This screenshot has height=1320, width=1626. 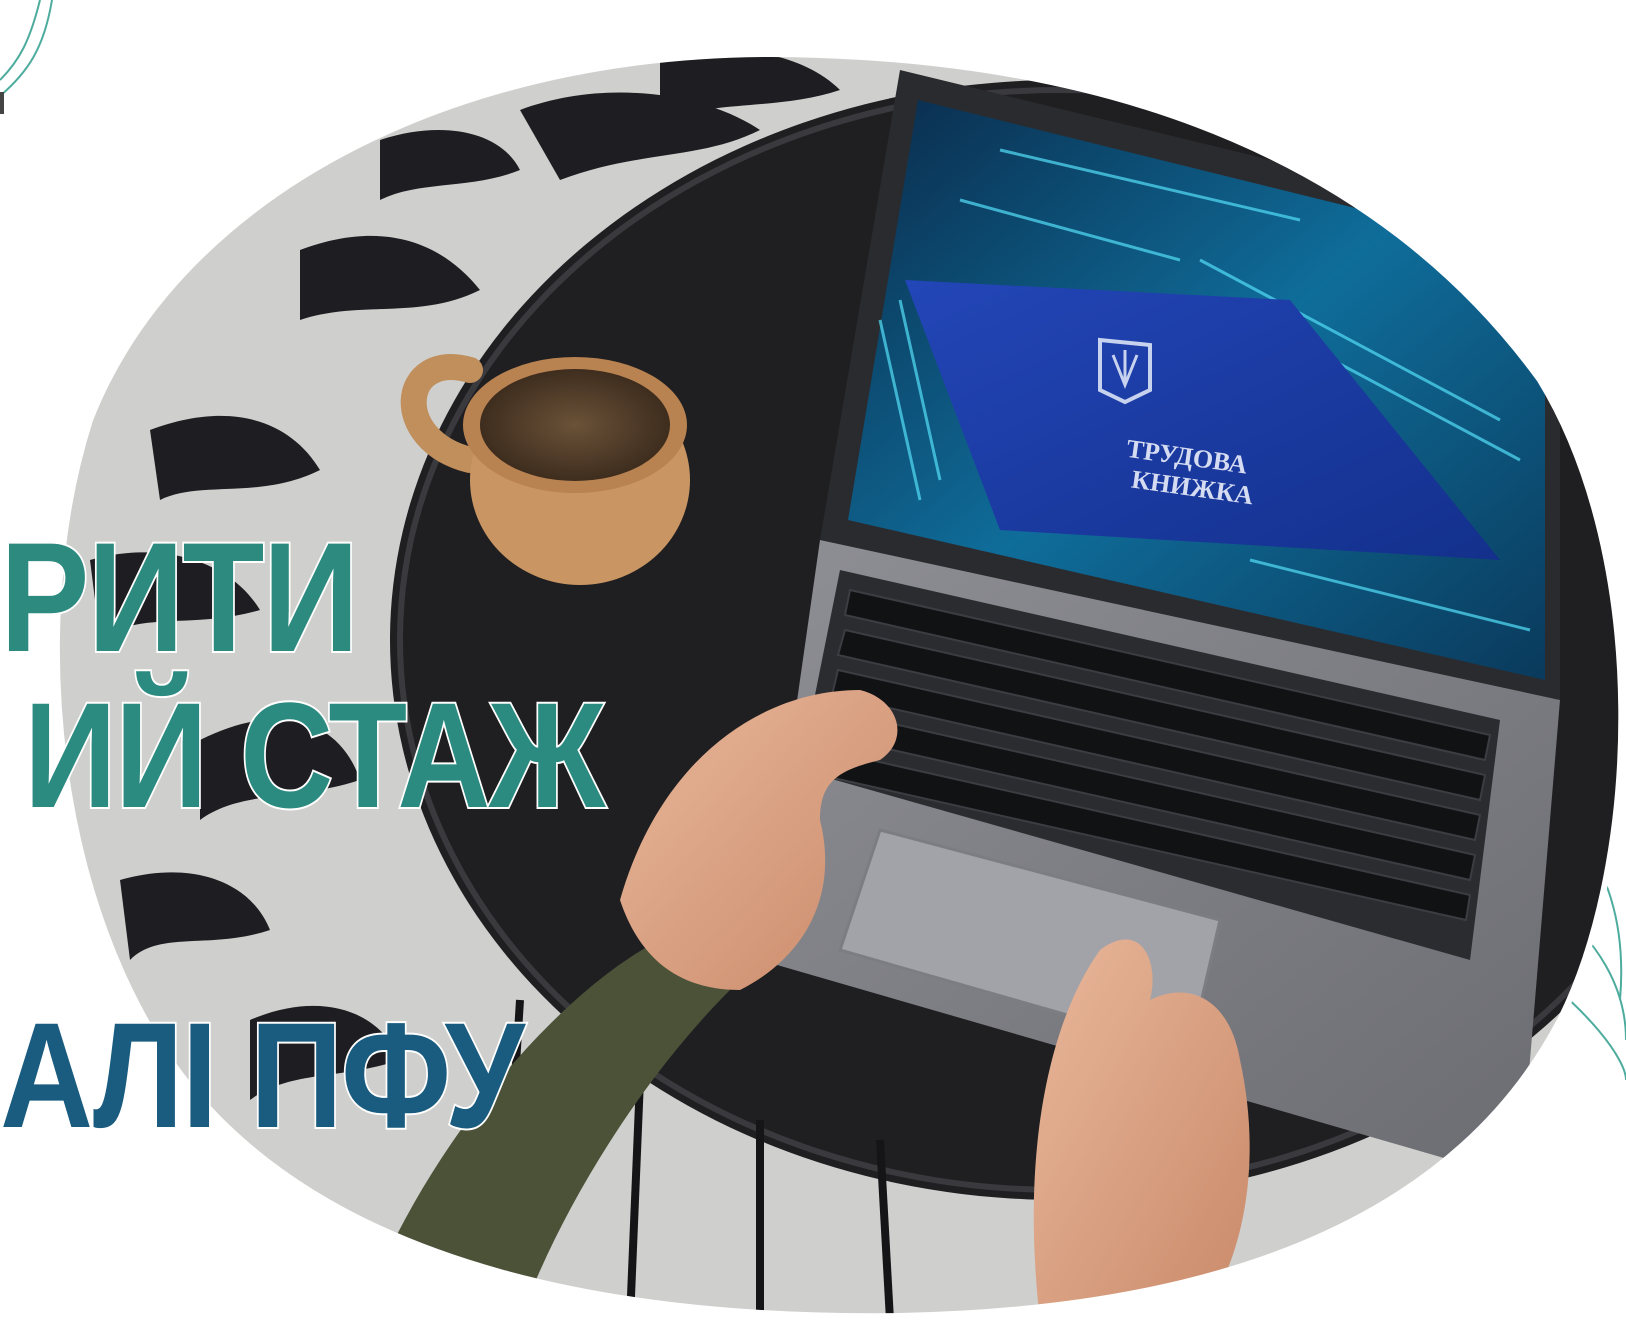 What do you see at coordinates (180, 598) in the screenshot?
I see `headline-line-1: РИТИ` at bounding box center [180, 598].